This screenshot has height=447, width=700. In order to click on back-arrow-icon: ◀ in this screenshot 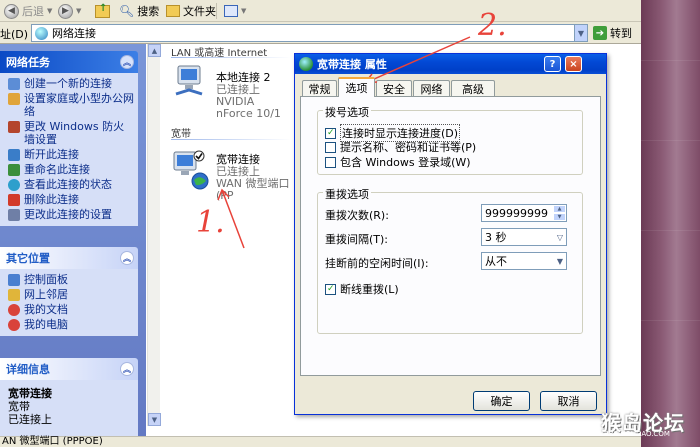, I will do `click(11, 11)`.